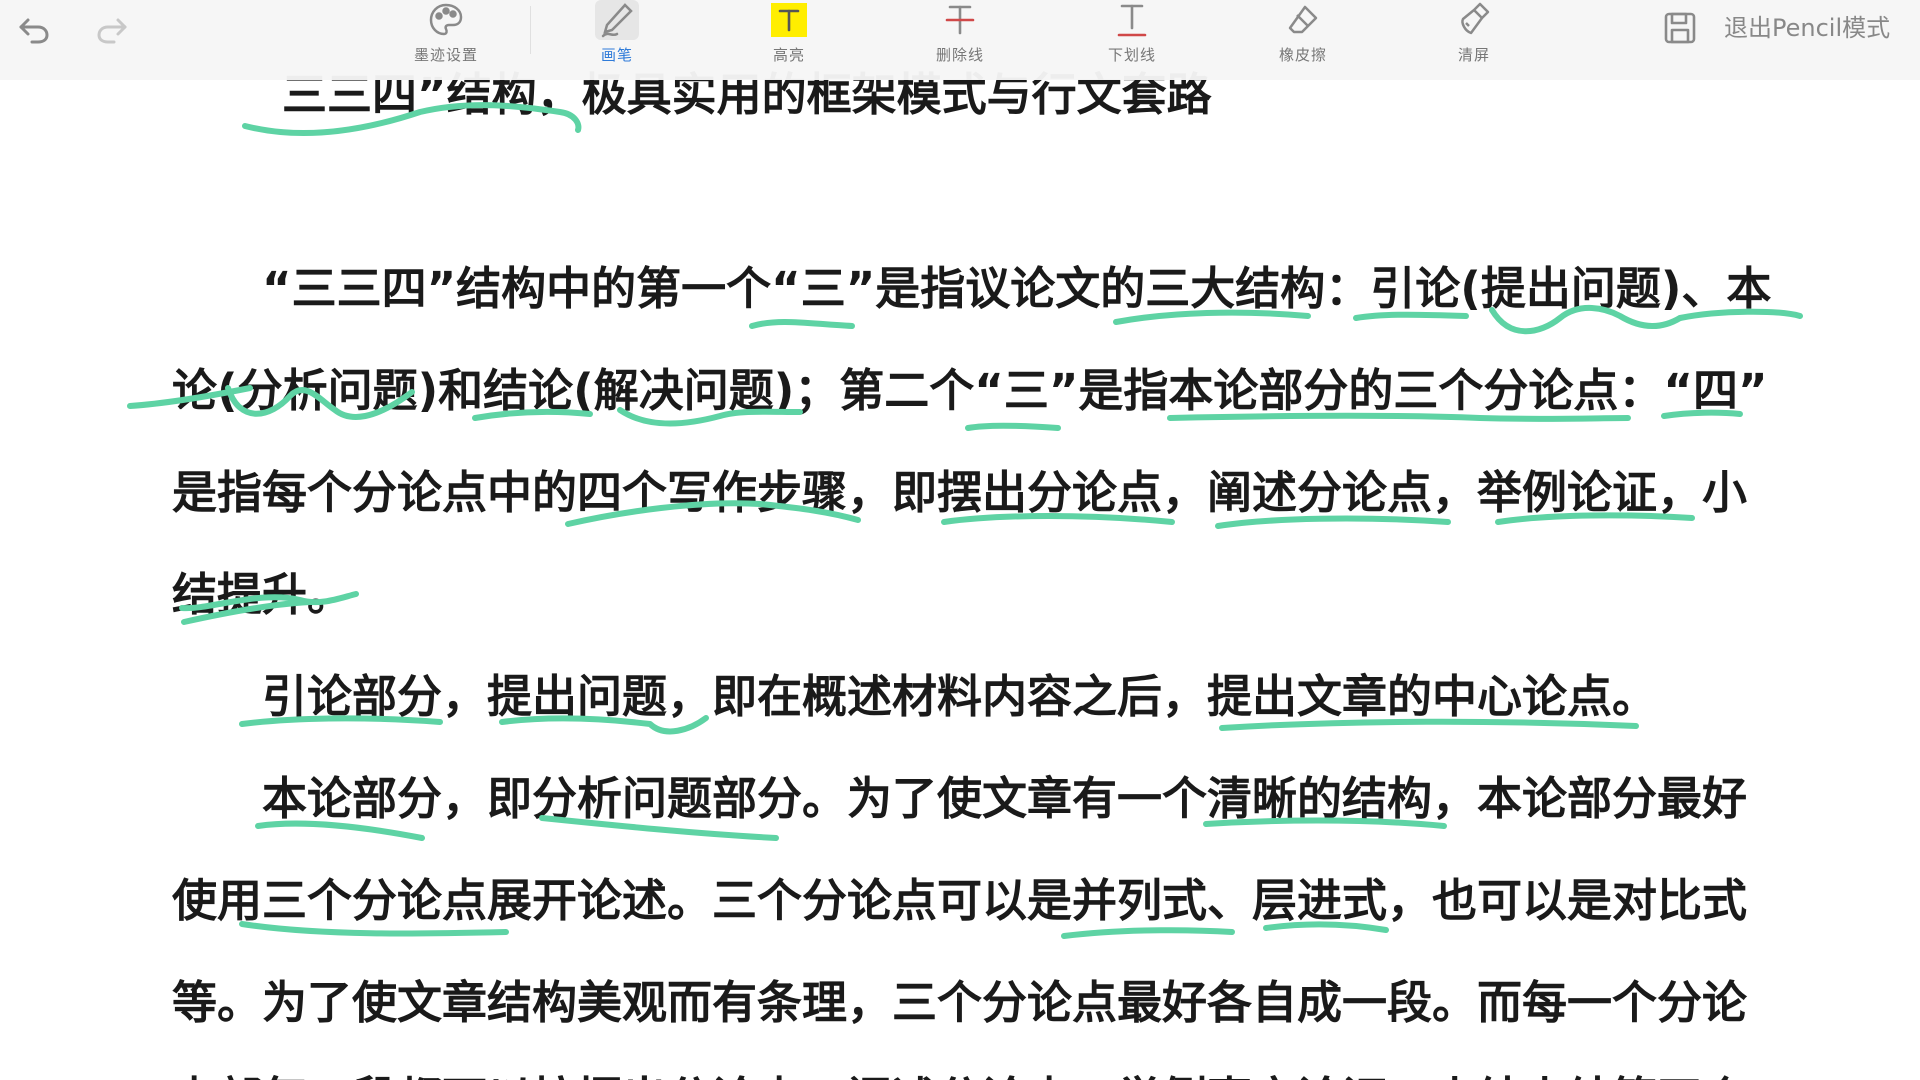 Image resolution: width=1920 pixels, height=1080 pixels. What do you see at coordinates (617, 40) in the screenshot?
I see `tool-pen: 画笔` at bounding box center [617, 40].